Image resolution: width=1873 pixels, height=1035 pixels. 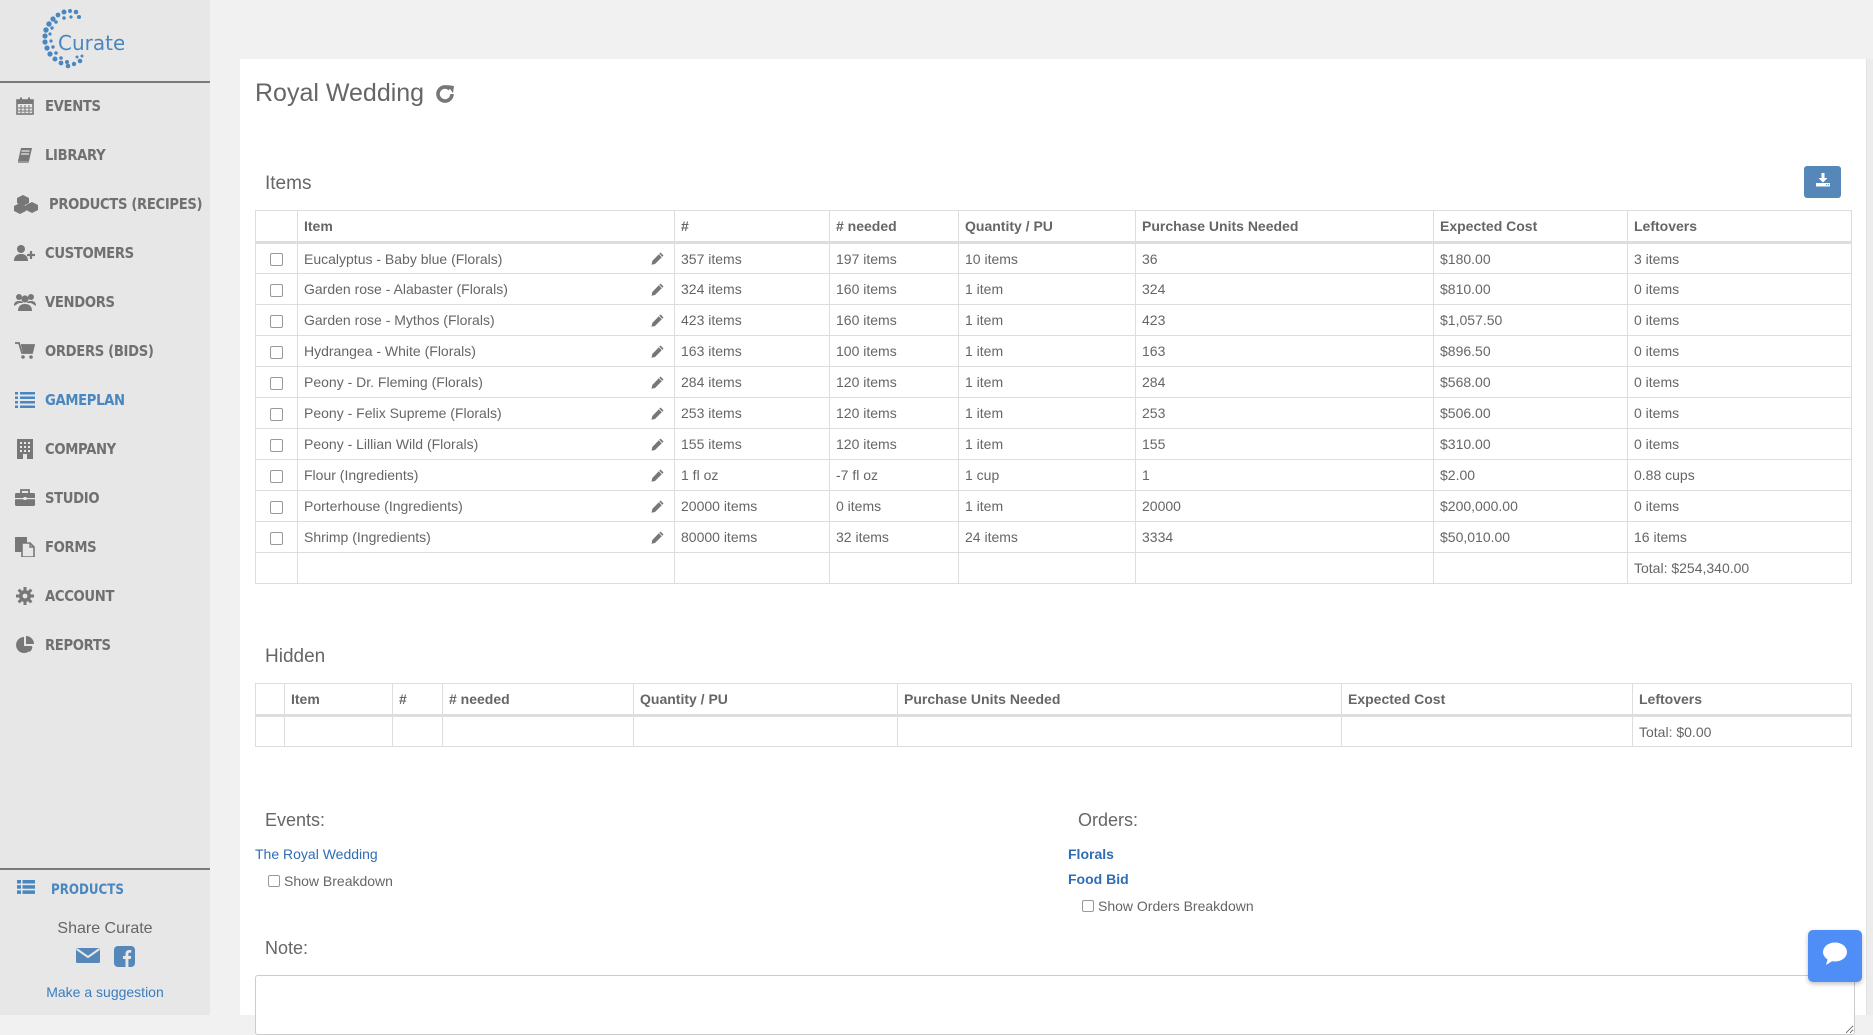 What do you see at coordinates (89, 253) in the screenshot?
I see `sidebar-item-label: CUSTOMERS` at bounding box center [89, 253].